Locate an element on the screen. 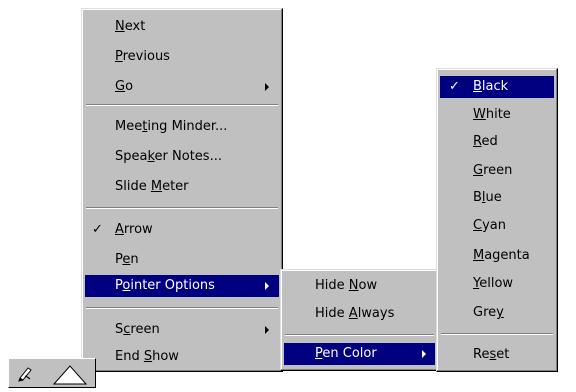 Image resolution: width=576 pixels, height=392 pixels. menu-item-next: Next is located at coordinates (182, 27).